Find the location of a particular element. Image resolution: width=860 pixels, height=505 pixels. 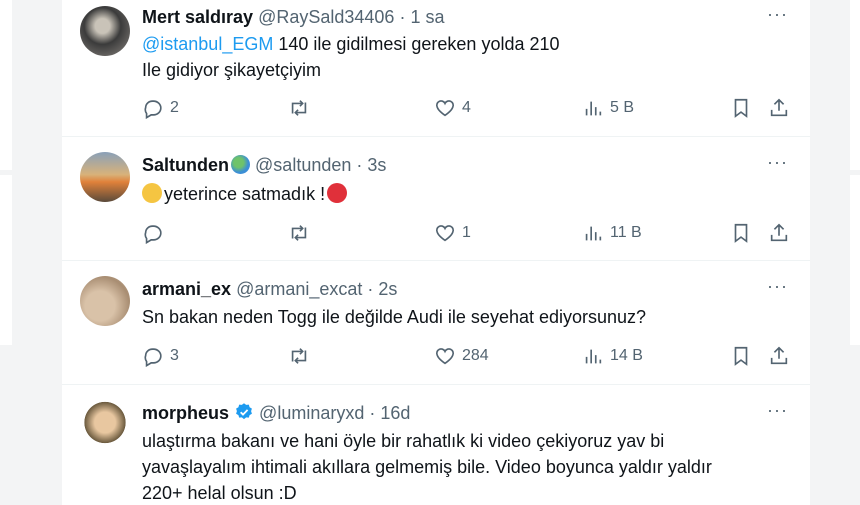

author-name: morpheus is located at coordinates (185, 413).